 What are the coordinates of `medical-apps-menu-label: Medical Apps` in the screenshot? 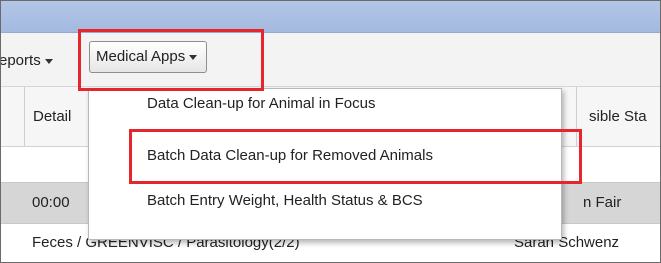 It's located at (141, 56).